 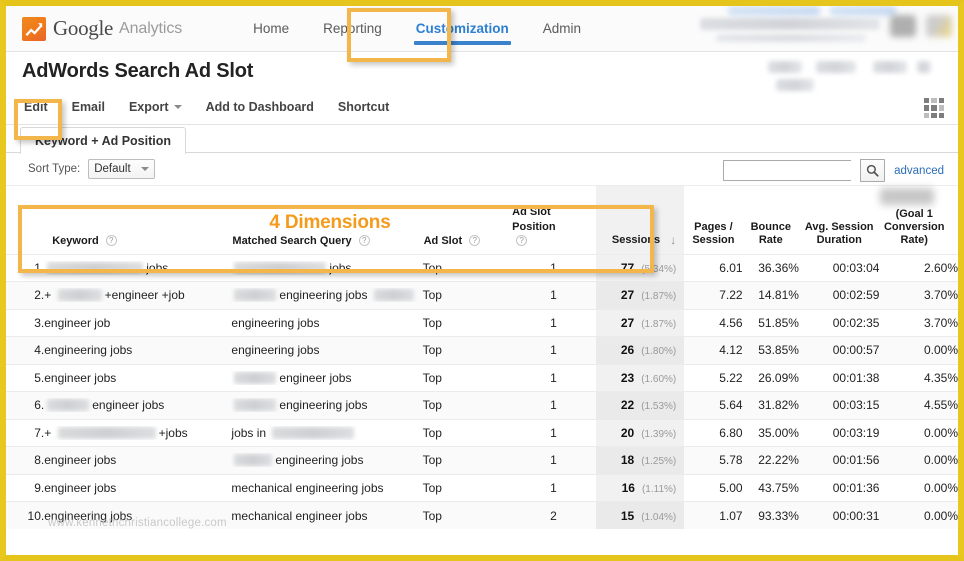 I want to click on sessions-value: 27, so click(x=627, y=322).